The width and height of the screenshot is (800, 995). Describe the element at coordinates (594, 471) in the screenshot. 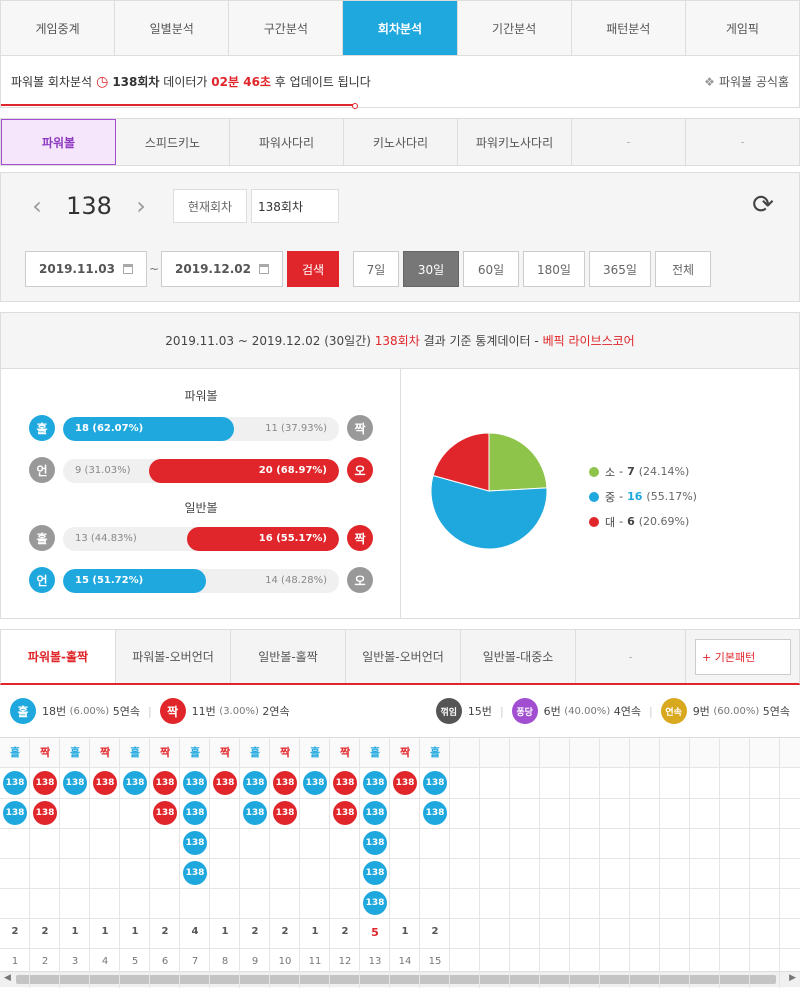

I see `legend-dot` at that location.